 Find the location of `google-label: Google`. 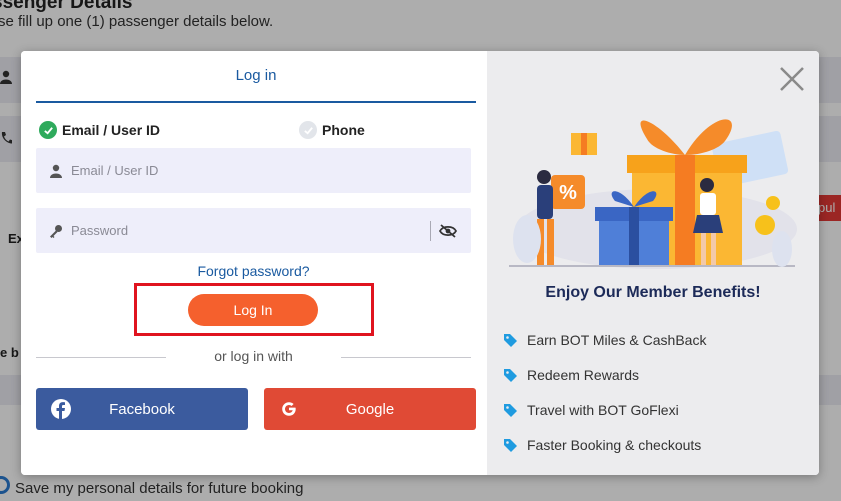

google-label: Google is located at coordinates (370, 409).